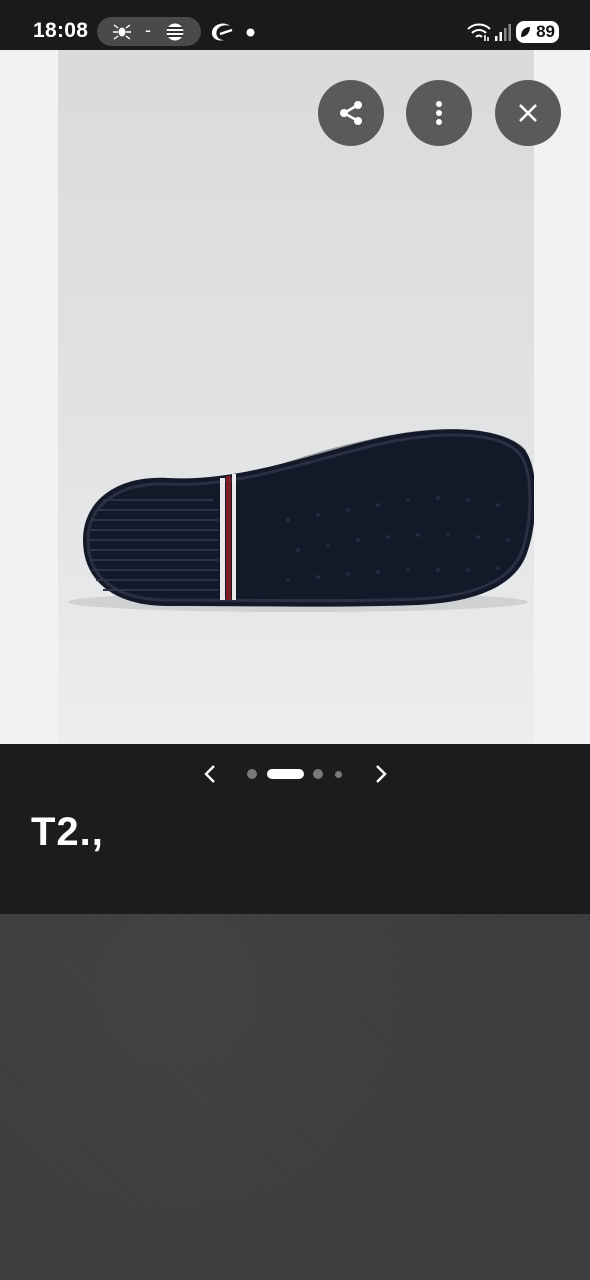 This screenshot has height=1280, width=590. What do you see at coordinates (222, 32) in the screenshot?
I see `crescent-icon` at bounding box center [222, 32].